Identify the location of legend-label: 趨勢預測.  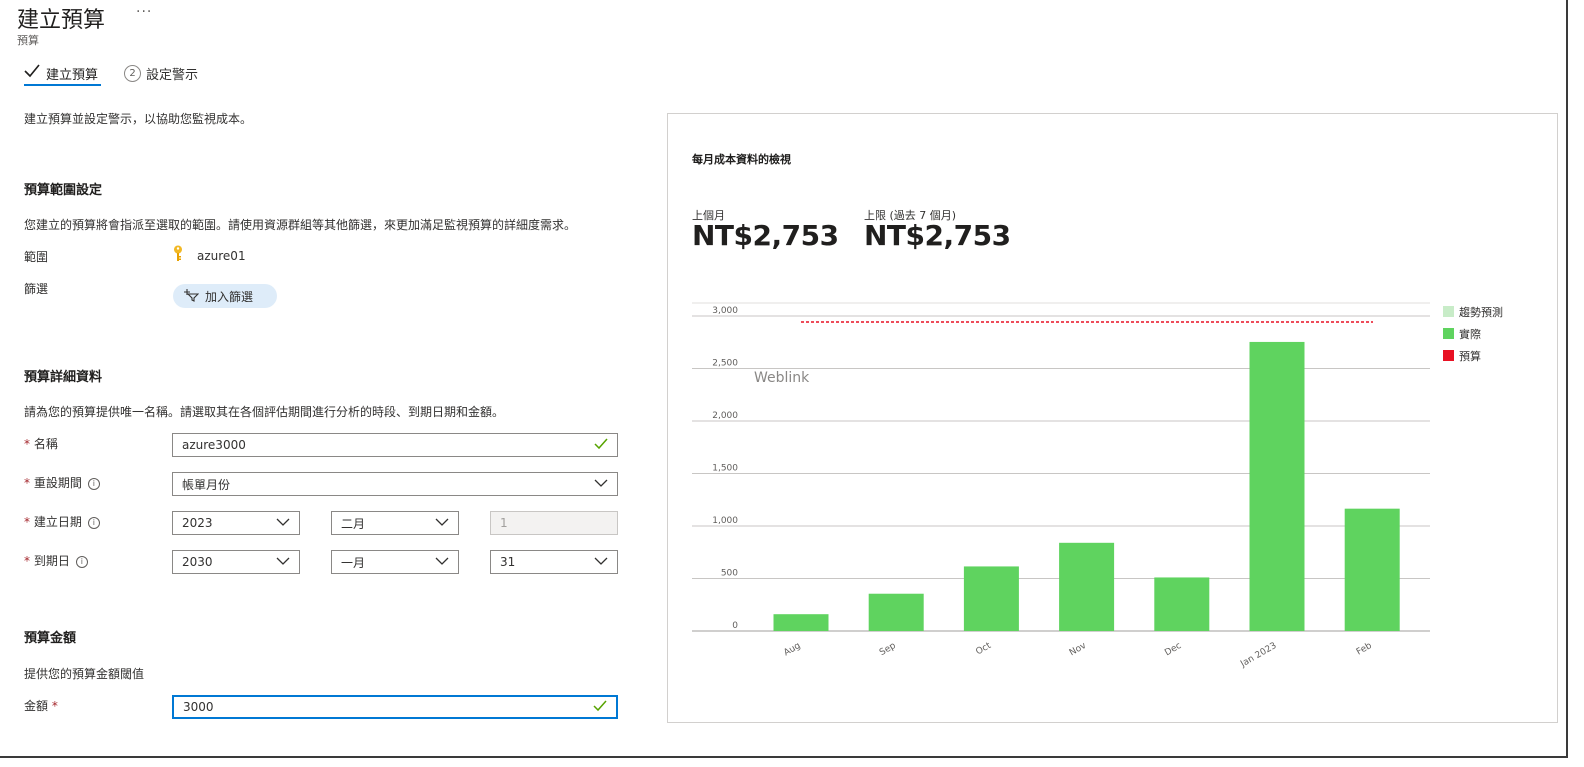
(1481, 312).